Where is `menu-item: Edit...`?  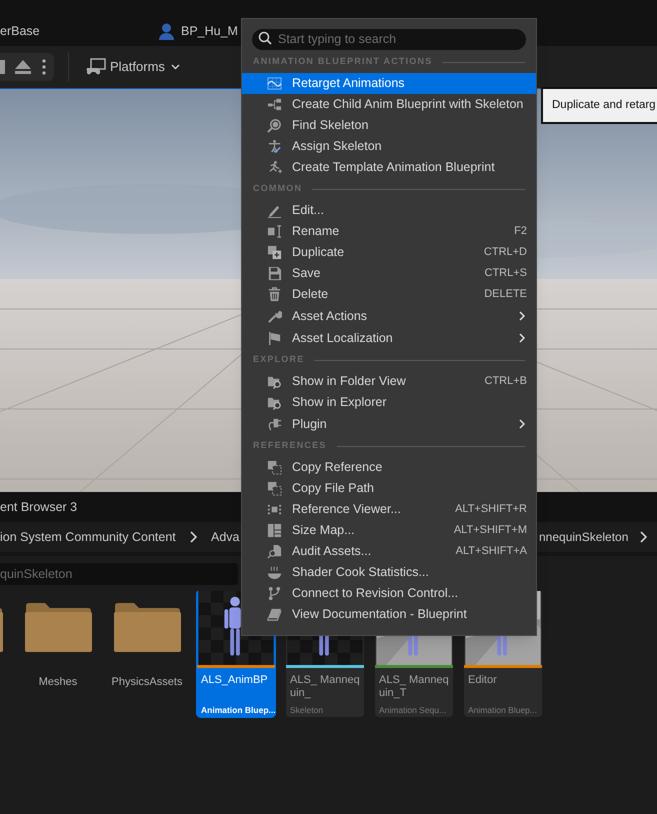
menu-item: Edit... is located at coordinates (389, 210).